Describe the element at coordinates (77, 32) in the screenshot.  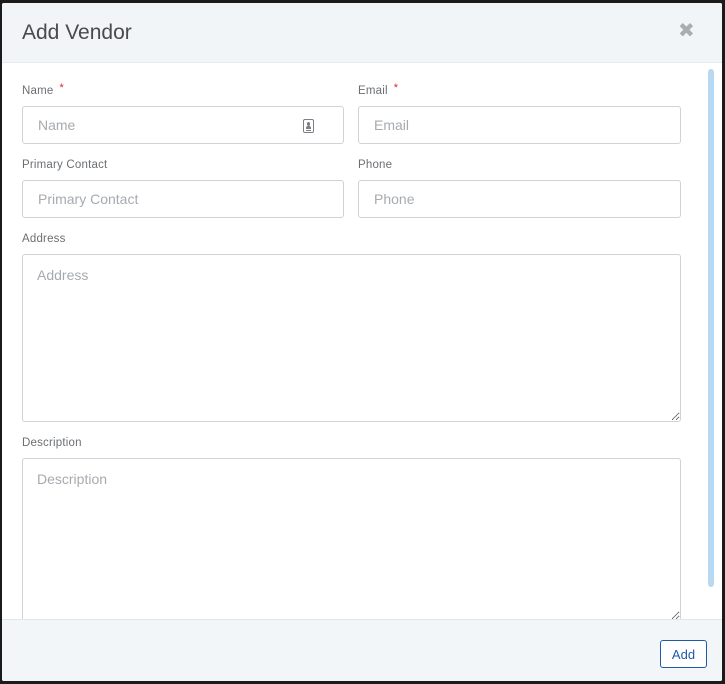
I see `modal-title: Add Vendor` at that location.